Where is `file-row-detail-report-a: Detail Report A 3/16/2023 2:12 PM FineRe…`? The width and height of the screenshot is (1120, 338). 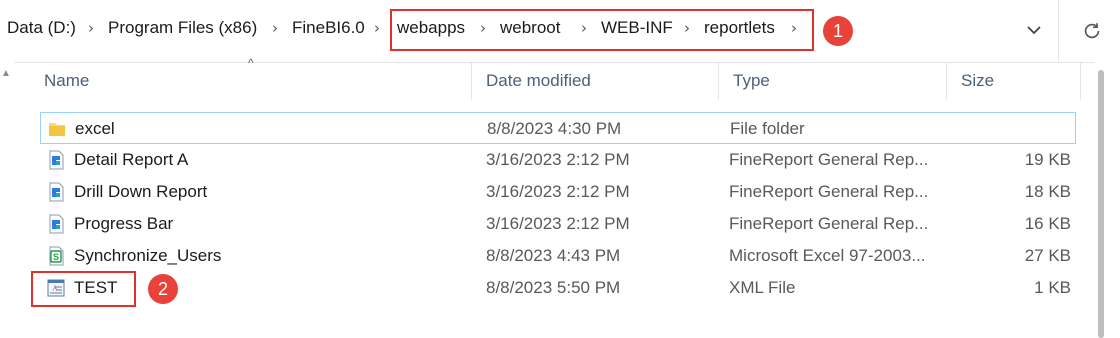
file-row-detail-report-a: Detail Report A 3/16/2023 2:12 PM FineRe… is located at coordinates (558, 160).